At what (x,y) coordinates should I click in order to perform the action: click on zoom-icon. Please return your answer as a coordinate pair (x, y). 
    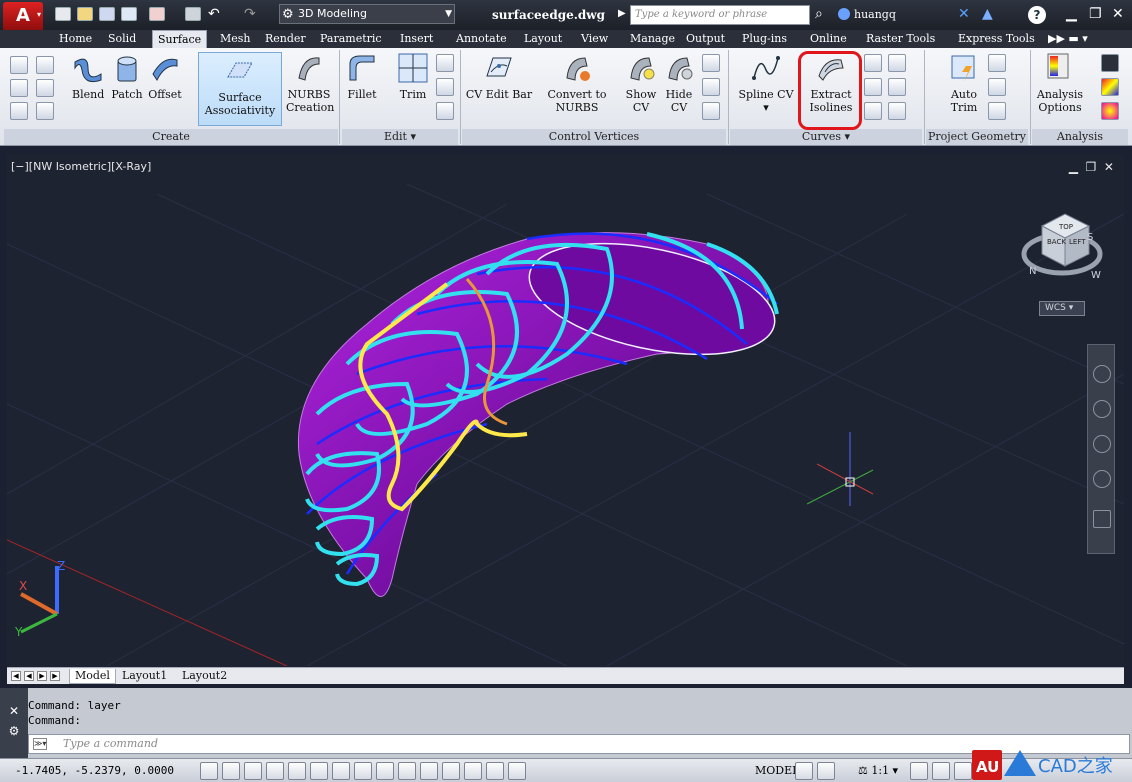
    Looking at the image, I should click on (1102, 444).